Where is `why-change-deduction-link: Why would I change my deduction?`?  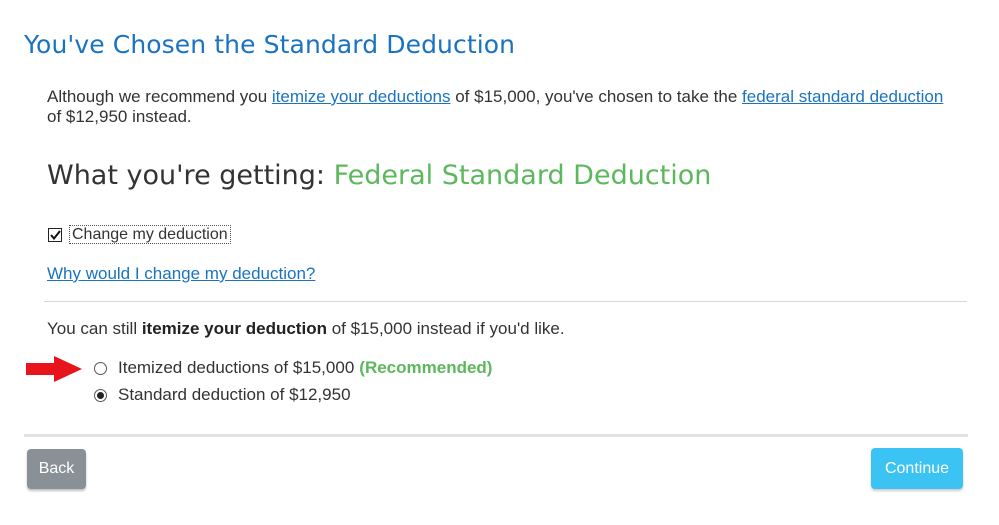 why-change-deduction-link: Why would I change my deduction? is located at coordinates (181, 274).